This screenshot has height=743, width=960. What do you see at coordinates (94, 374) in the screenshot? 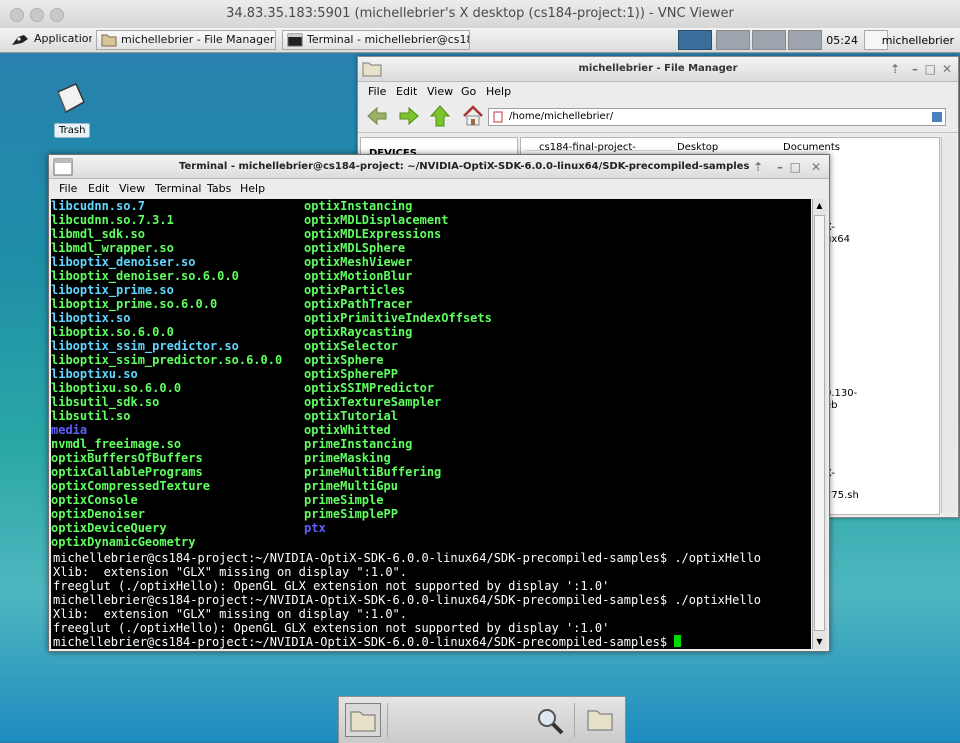
I see `listing-entry: liboptixu.so` at bounding box center [94, 374].